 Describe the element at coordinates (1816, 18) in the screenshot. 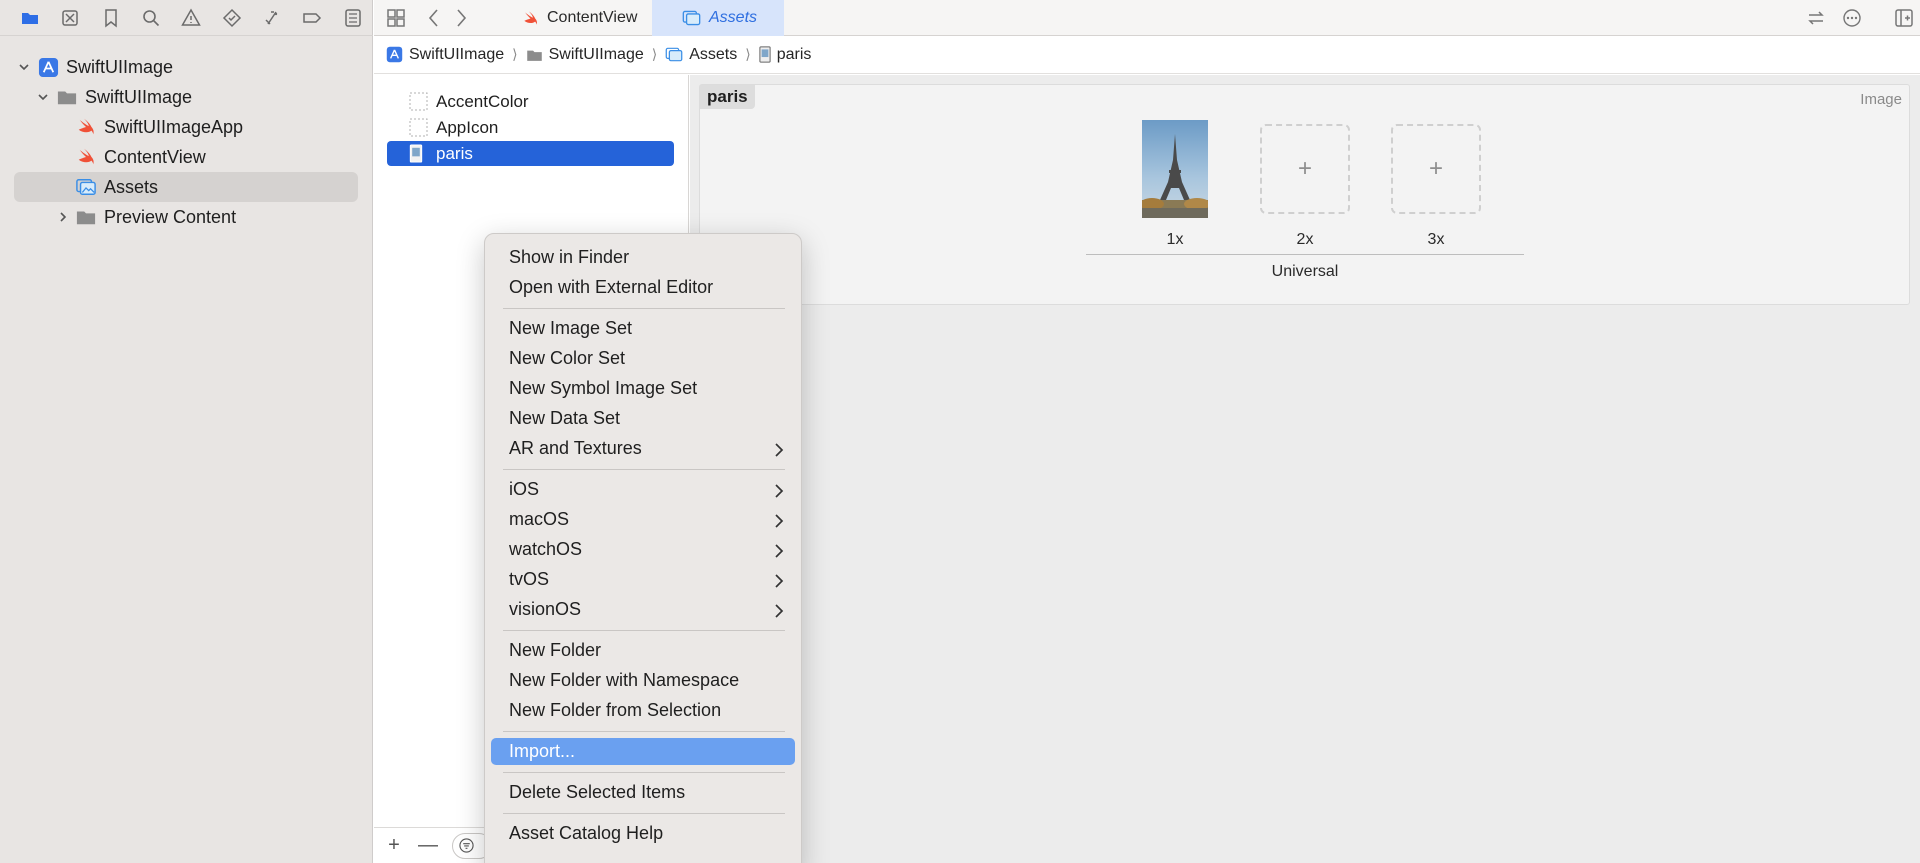

I see `swap-arrows-icon` at that location.